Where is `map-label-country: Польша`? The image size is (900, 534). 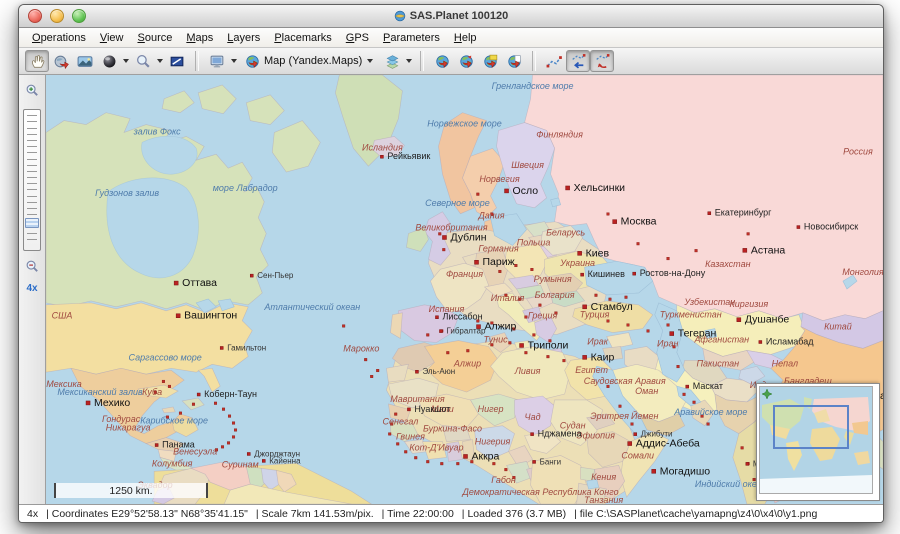 map-label-country: Польша is located at coordinates (534, 242).